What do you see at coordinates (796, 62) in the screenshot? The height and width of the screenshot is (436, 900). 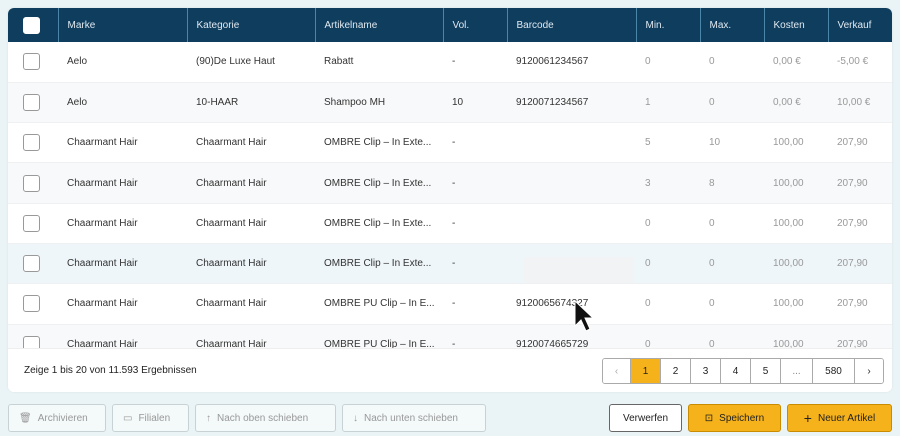 I see `cell-kosten: 0,00 €` at bounding box center [796, 62].